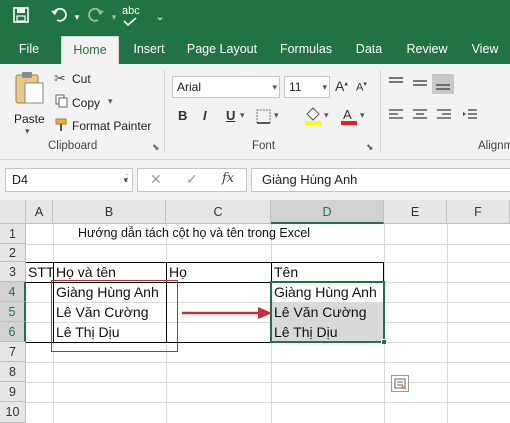 Image resolution: width=510 pixels, height=423 pixels. I want to click on underline-button: U, so click(230, 115).